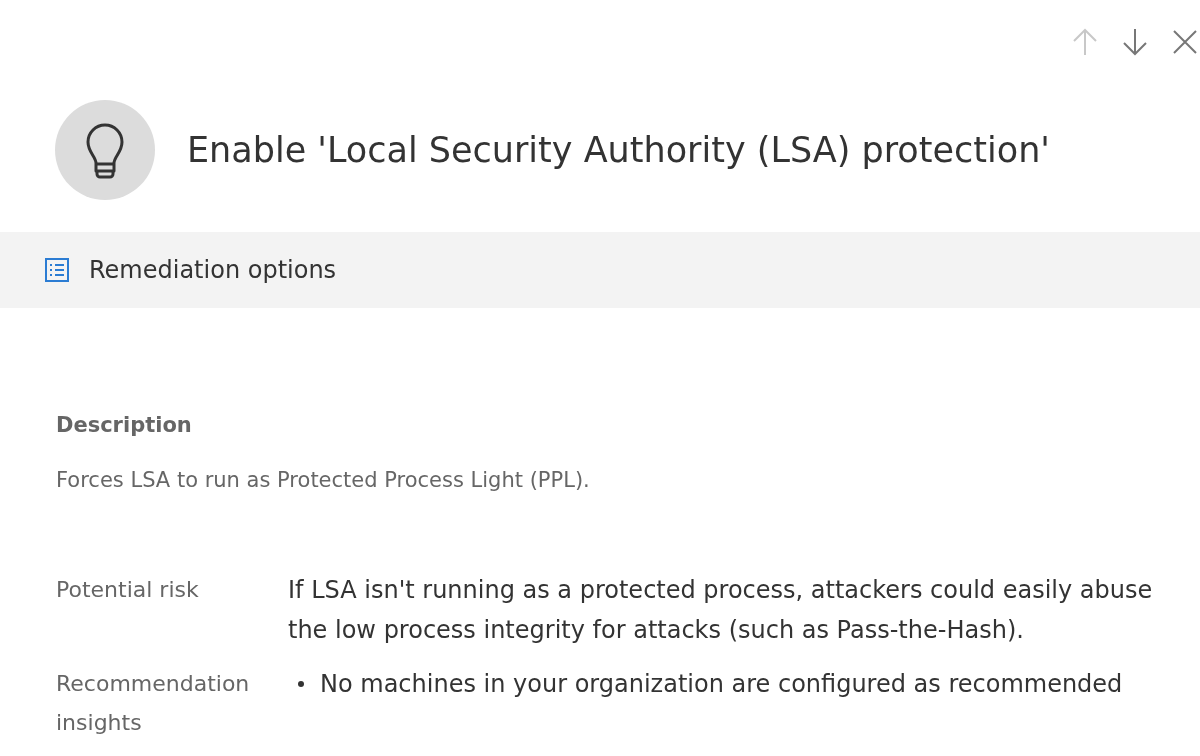  What do you see at coordinates (323, 480) in the screenshot?
I see `description-text: Forces LSA to run as Protected Process Light (PPL).` at bounding box center [323, 480].